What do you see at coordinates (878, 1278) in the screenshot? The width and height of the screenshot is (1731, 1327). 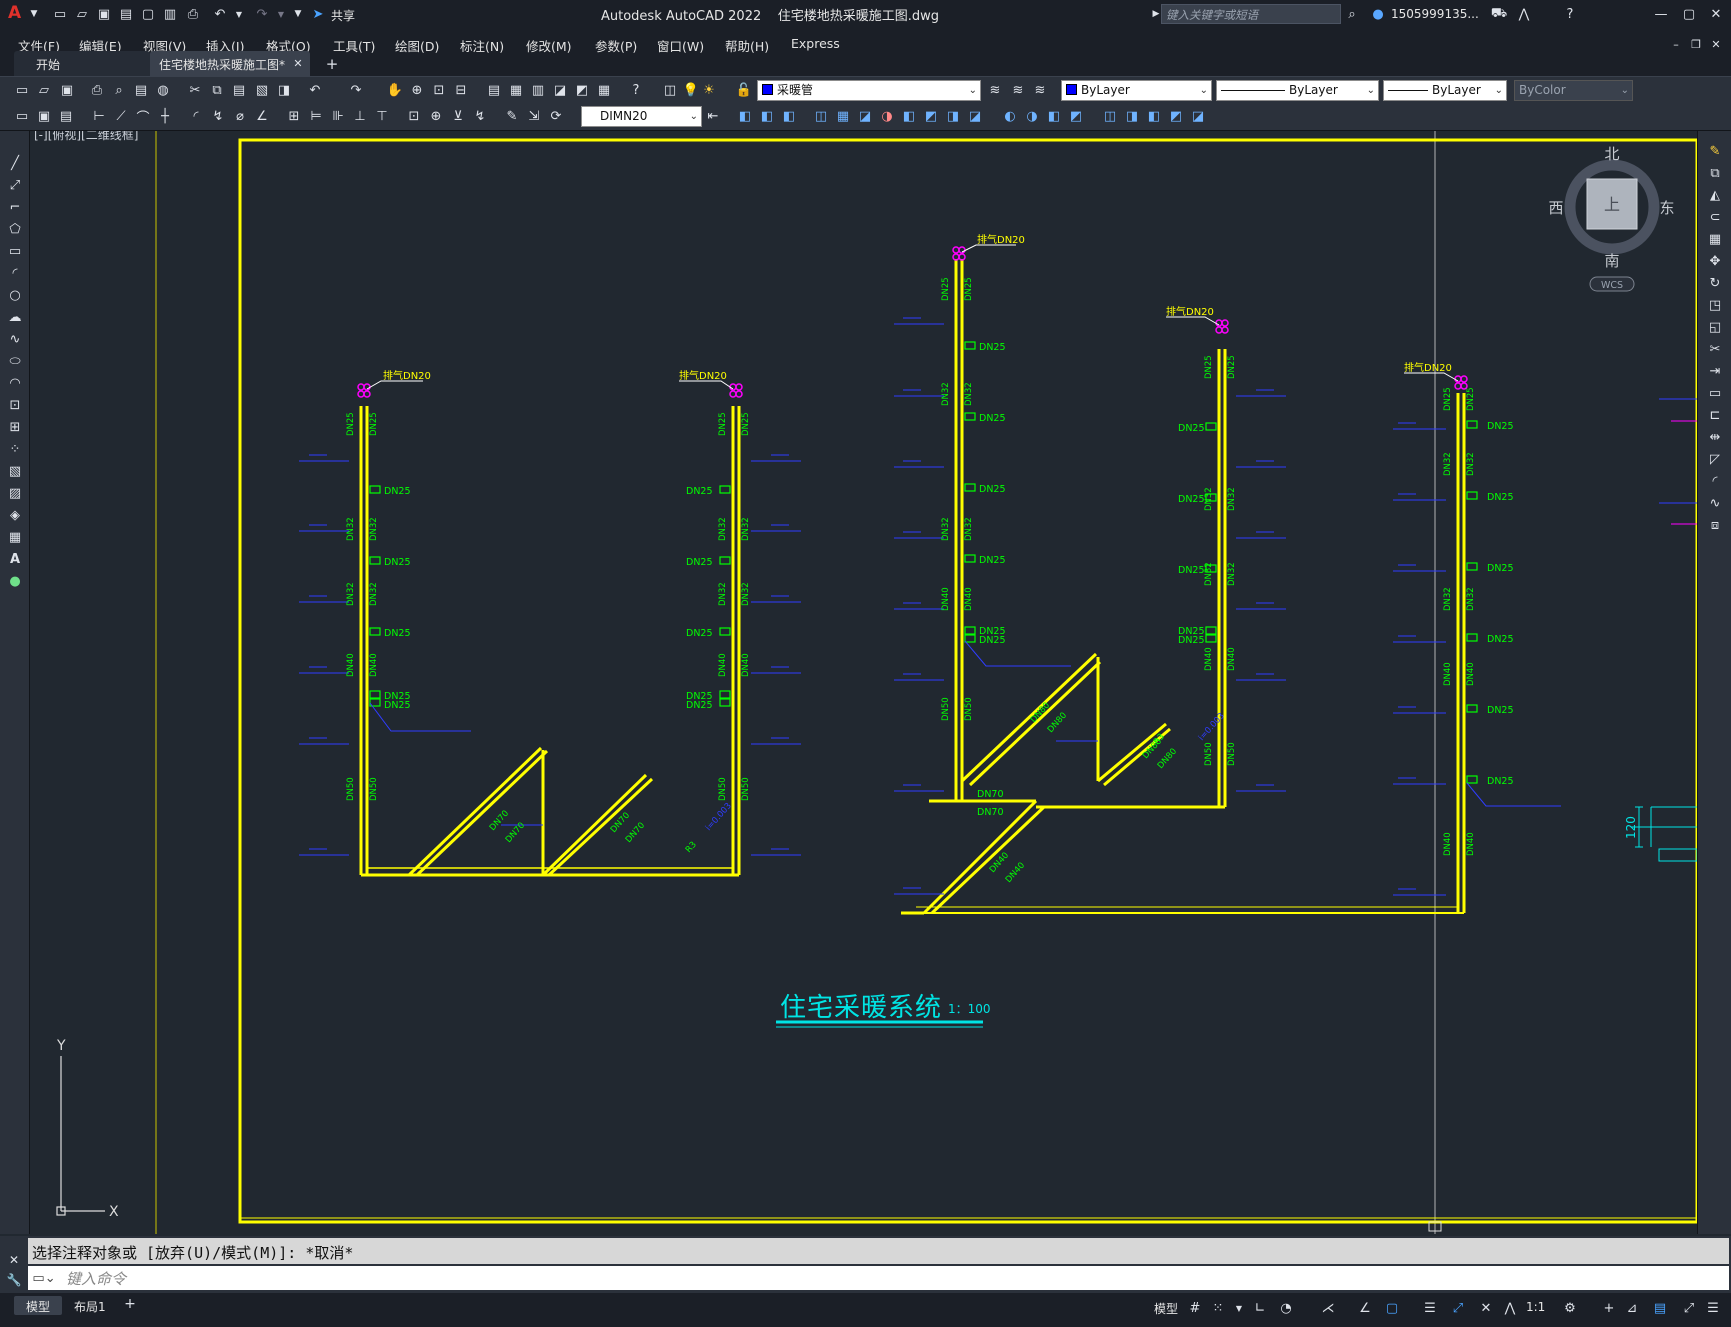 I see `command-input-row: ▭⌄ 键入命令` at bounding box center [878, 1278].